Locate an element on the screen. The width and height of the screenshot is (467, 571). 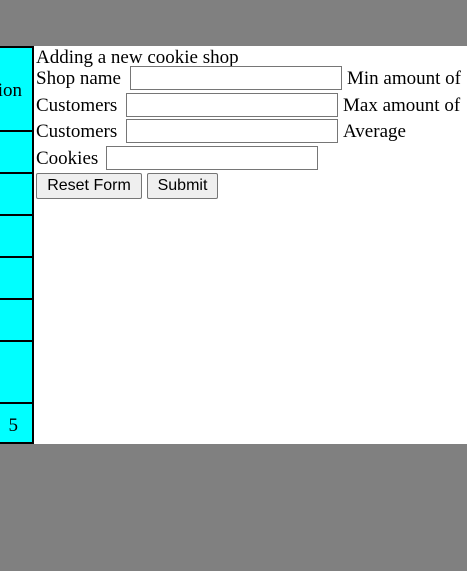
submit-button: Submit is located at coordinates (182, 186).